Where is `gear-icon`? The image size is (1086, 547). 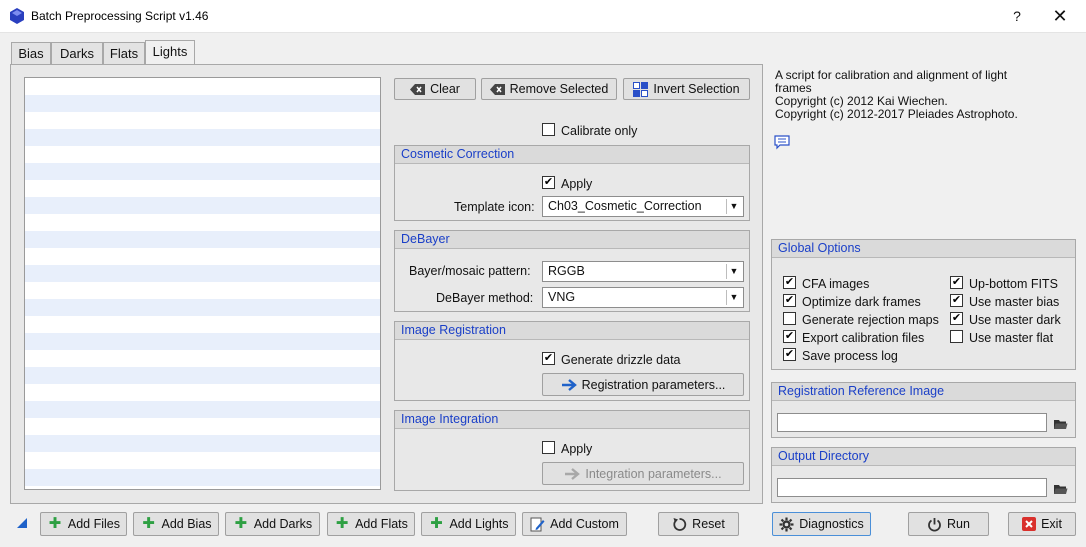 gear-icon is located at coordinates (786, 524).